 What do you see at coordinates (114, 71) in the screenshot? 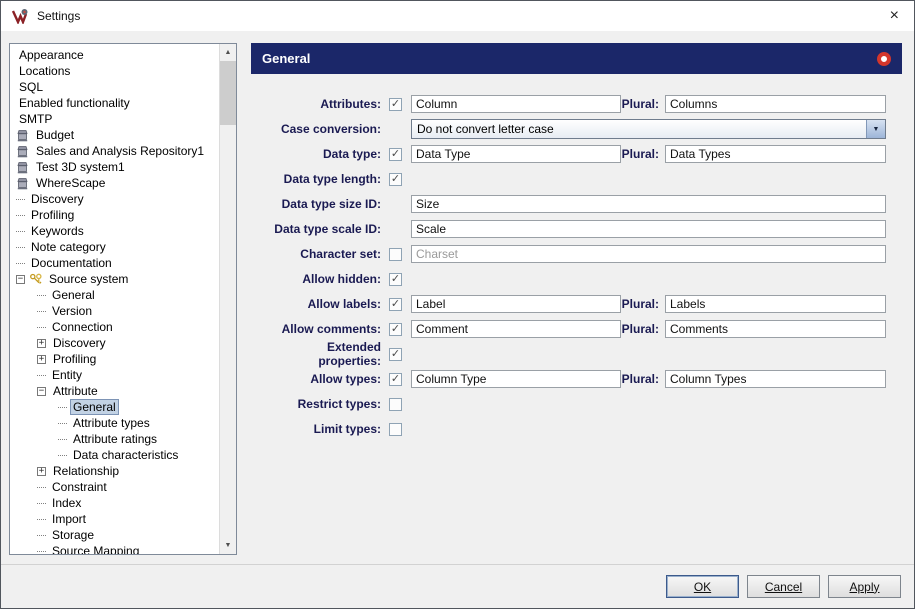
I see `tree-item-locations: Locations` at bounding box center [114, 71].